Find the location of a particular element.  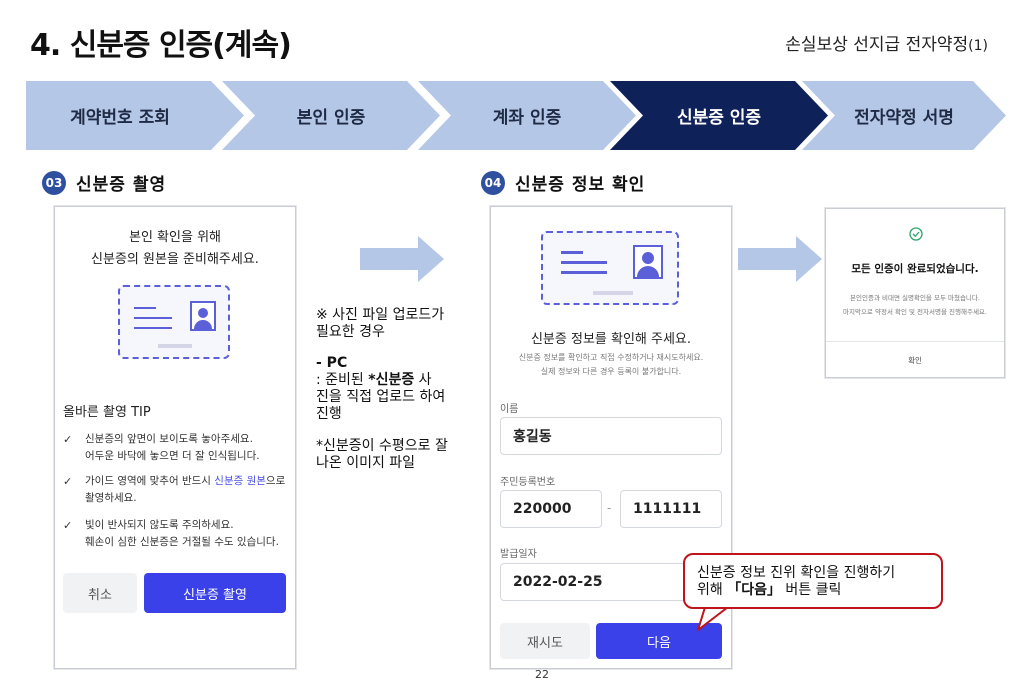

section-title: 신분증 촬영 is located at coordinates (121, 185).